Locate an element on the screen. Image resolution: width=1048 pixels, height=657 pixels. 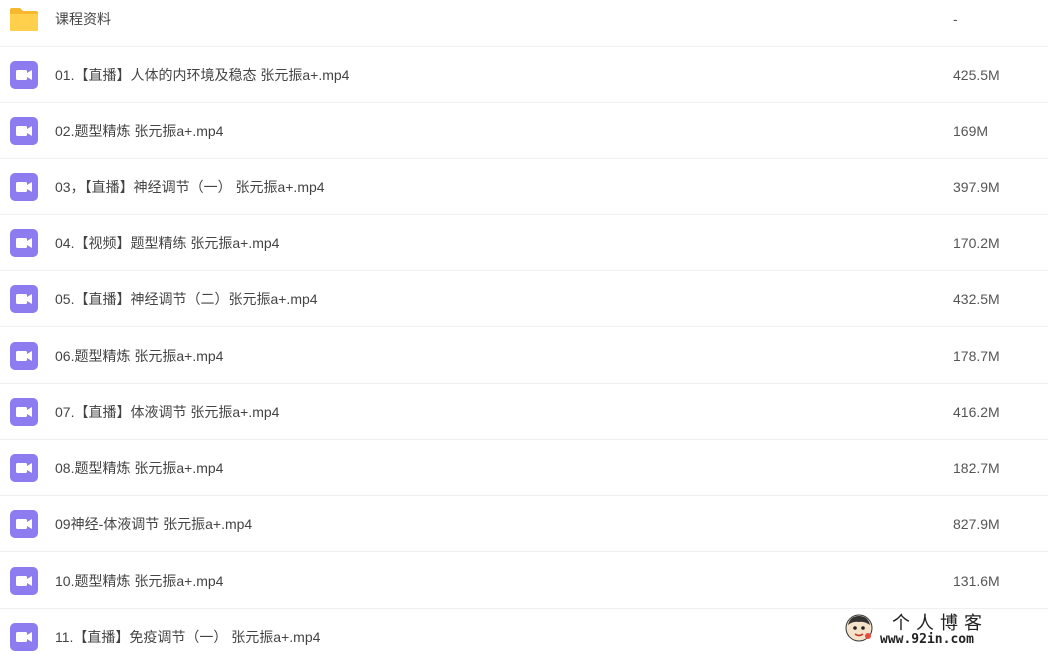
file-name: 01.【直播】人体的内环境及稳态 张元振a+.mp4 is located at coordinates (202, 75).